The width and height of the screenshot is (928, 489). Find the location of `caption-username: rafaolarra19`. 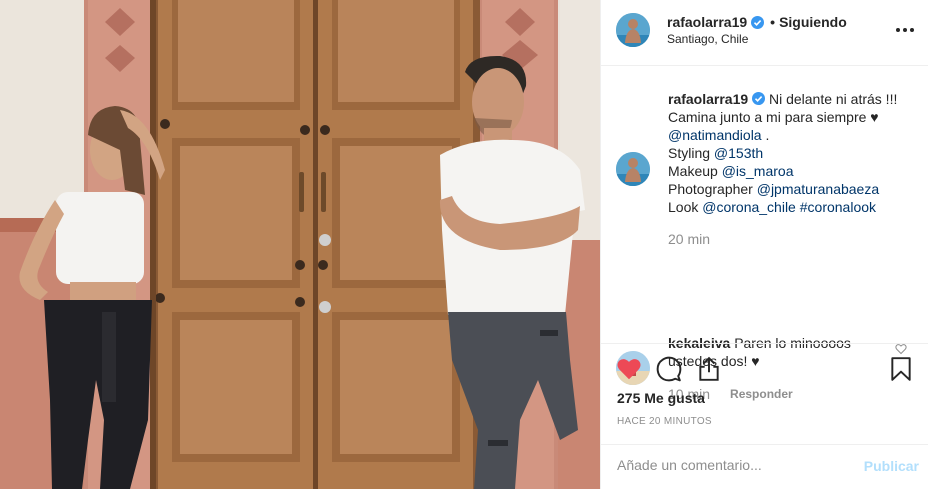

caption-username: rafaolarra19 is located at coordinates (708, 99).